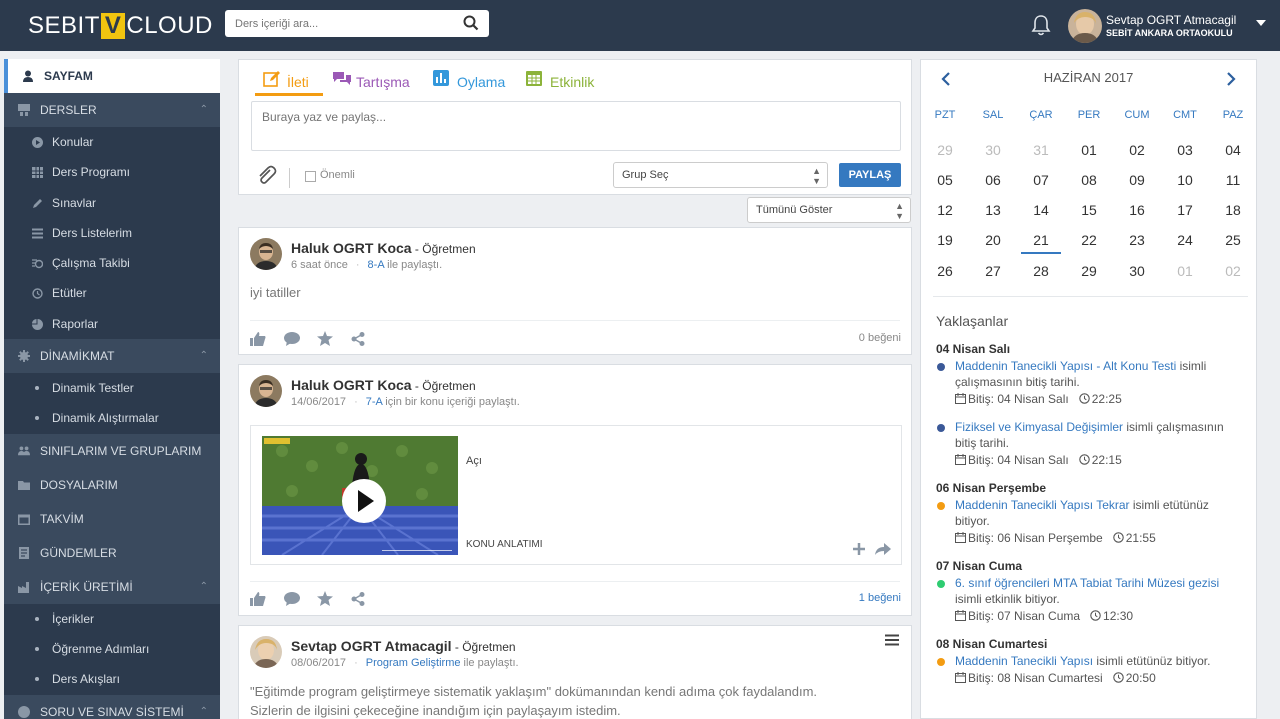 This screenshot has height=719, width=1280. What do you see at coordinates (1041, 150) in the screenshot?
I see `calendar-day: 31` at bounding box center [1041, 150].